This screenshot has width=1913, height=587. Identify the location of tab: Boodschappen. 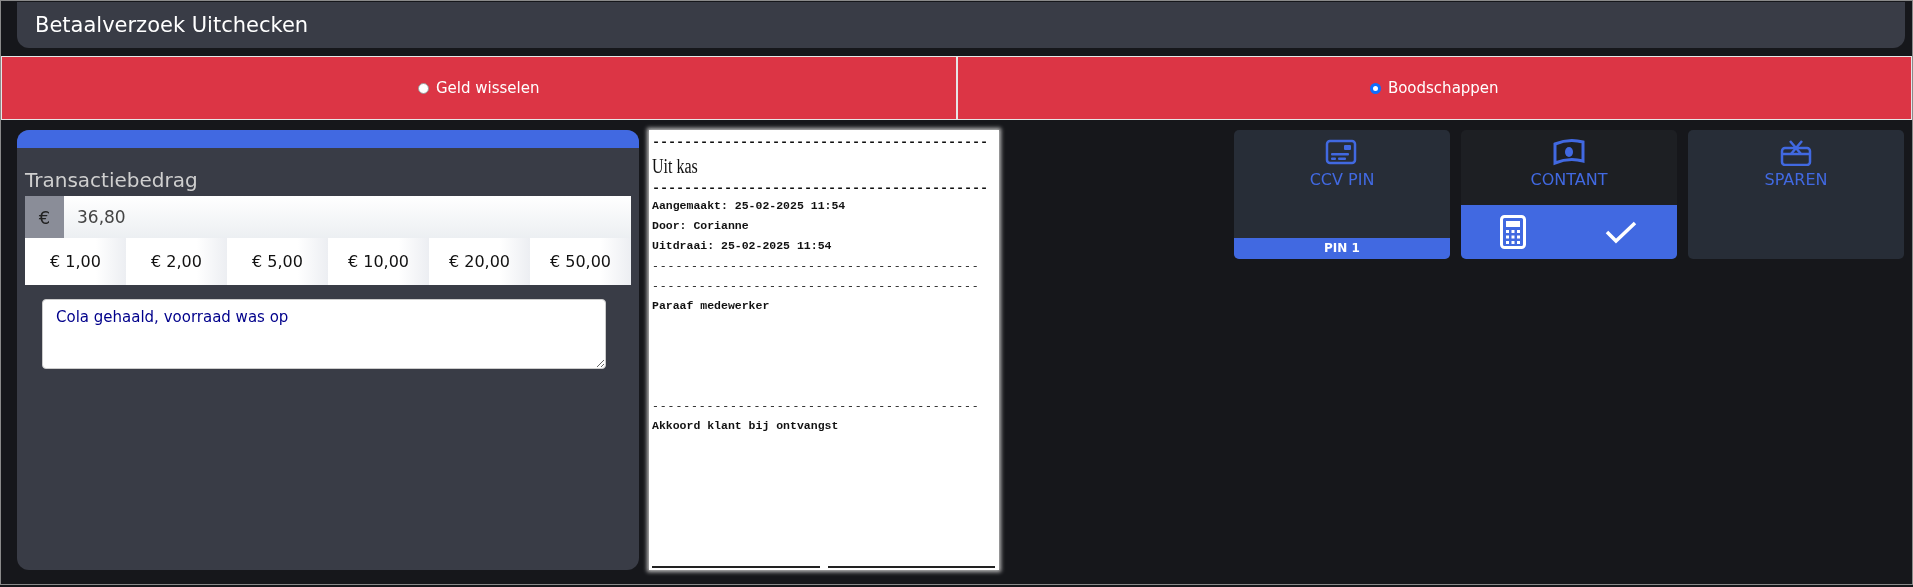
(1434, 88).